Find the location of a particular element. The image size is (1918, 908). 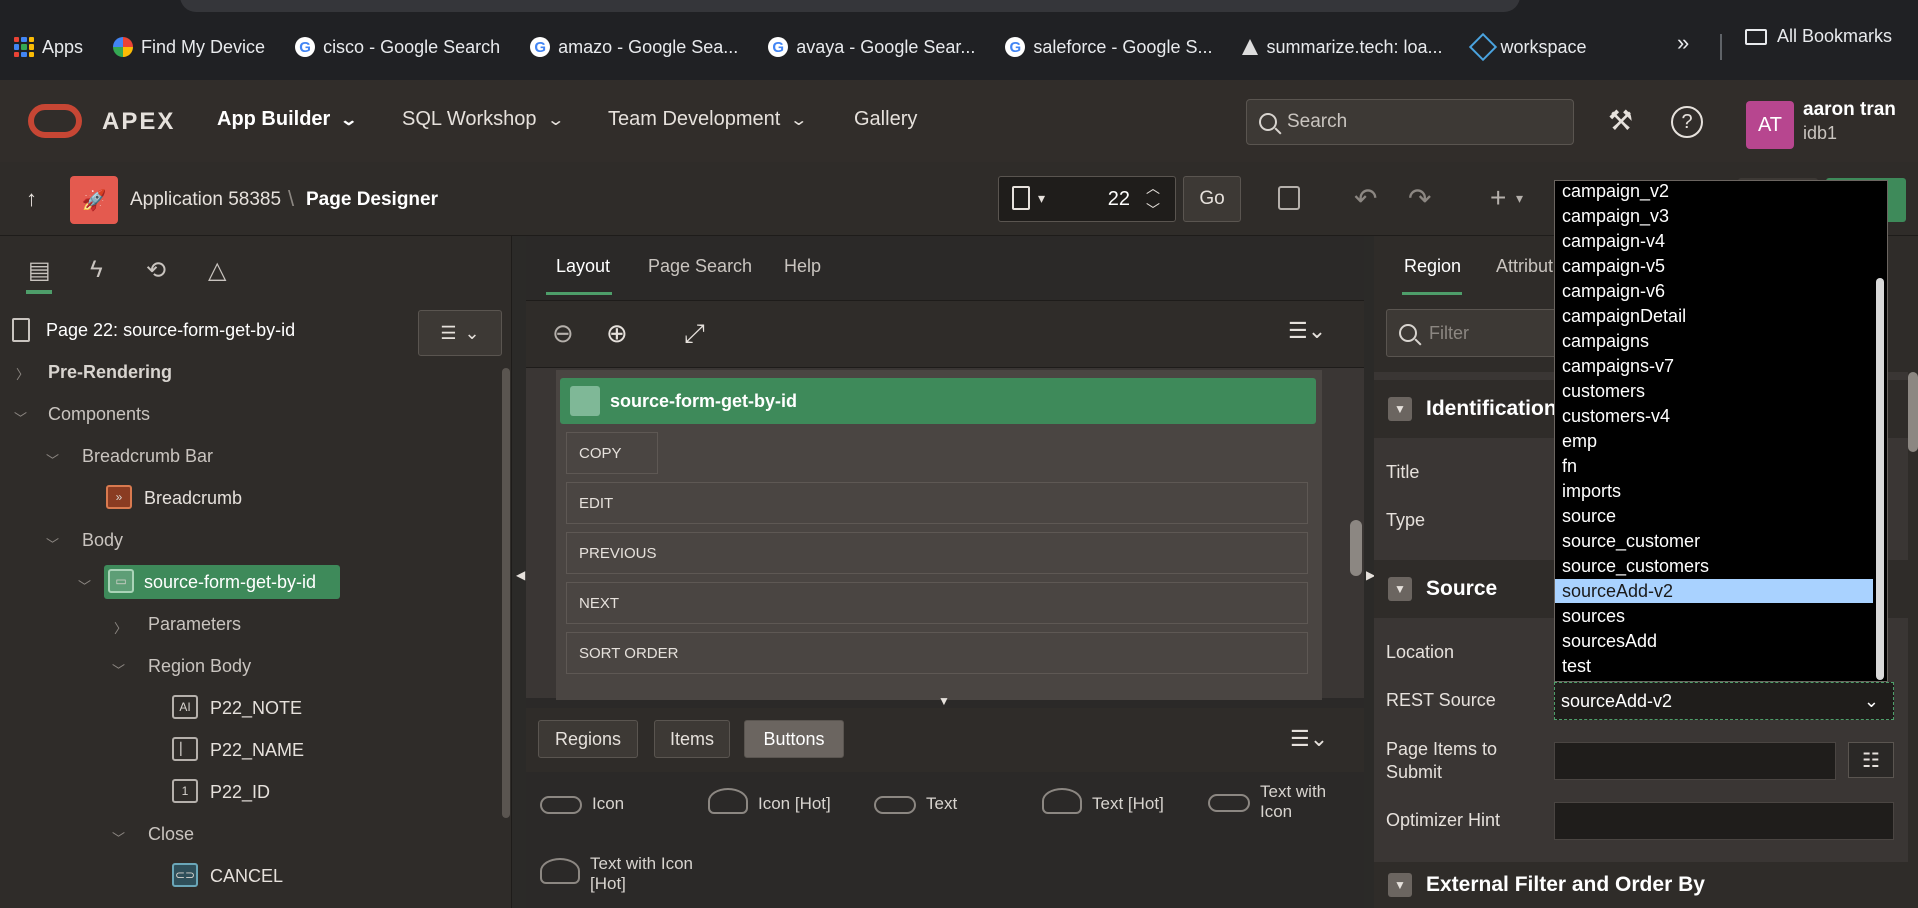

canvas-button-next: NEXT is located at coordinates (937, 603).